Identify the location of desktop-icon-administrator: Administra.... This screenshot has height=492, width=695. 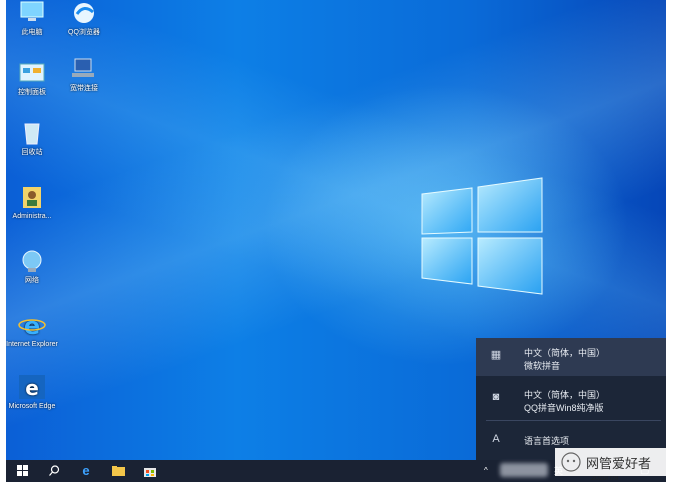
(33, 202).